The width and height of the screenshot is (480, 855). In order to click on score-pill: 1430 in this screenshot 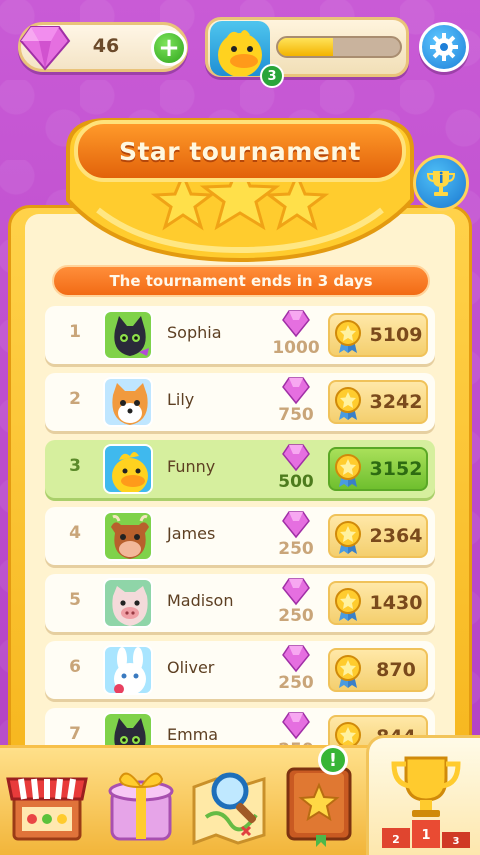, I will do `click(378, 603)`.